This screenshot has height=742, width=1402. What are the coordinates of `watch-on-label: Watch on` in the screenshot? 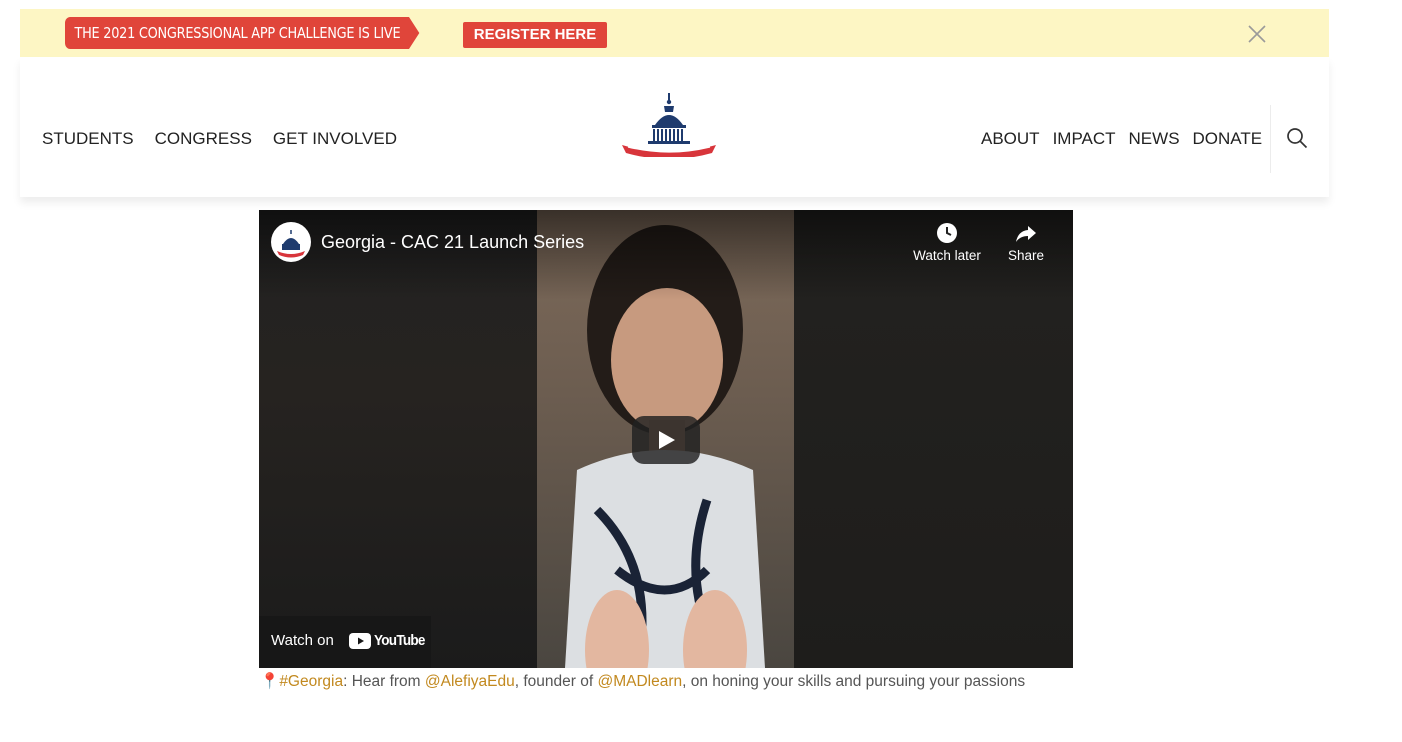 It's located at (302, 640).